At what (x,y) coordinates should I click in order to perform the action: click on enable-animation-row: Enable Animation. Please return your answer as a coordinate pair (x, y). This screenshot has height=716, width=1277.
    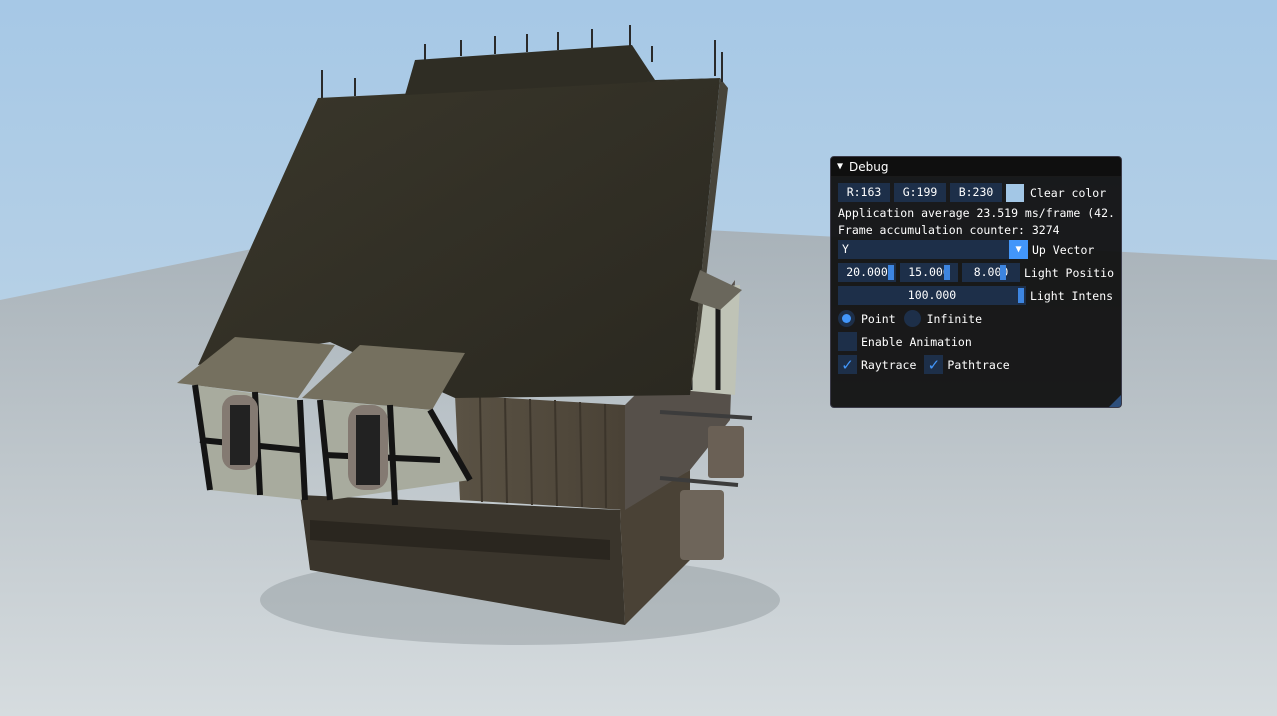
    Looking at the image, I should click on (976, 341).